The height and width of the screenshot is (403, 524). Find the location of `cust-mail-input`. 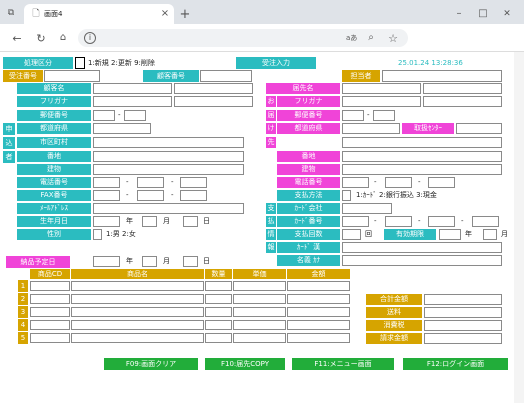

cust-mail-input is located at coordinates (168, 208).